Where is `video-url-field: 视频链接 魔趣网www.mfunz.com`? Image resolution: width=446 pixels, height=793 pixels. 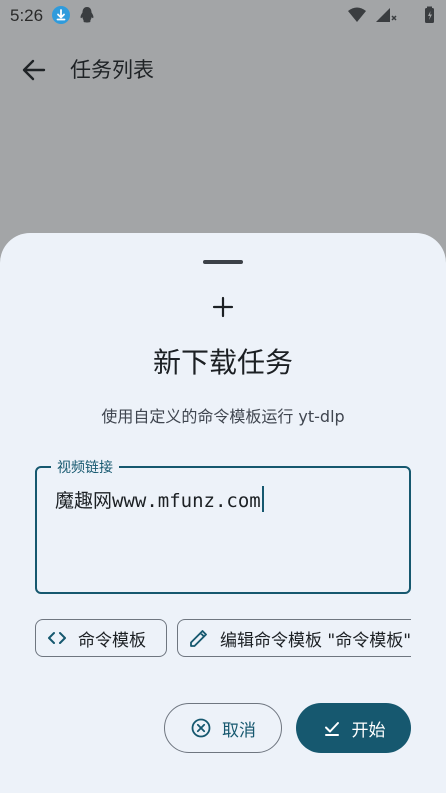 video-url-field: 视频链接 魔趣网www.mfunz.com is located at coordinates (223, 525).